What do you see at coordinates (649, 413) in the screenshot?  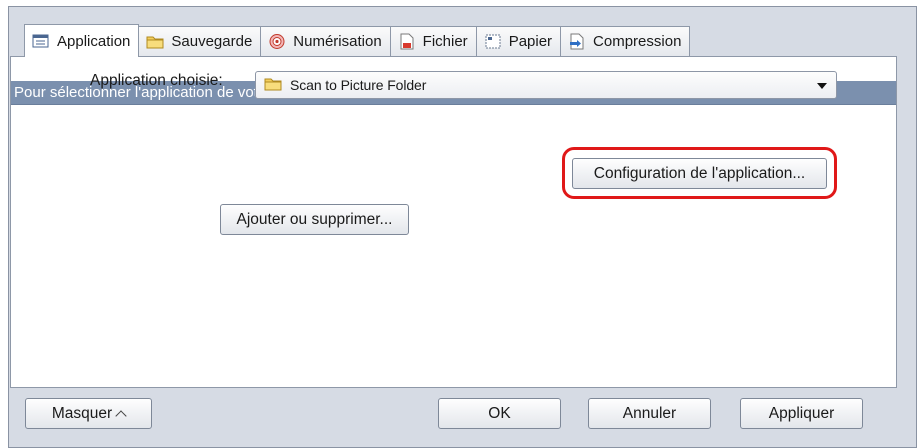 I see `cancel-button: Annuler` at bounding box center [649, 413].